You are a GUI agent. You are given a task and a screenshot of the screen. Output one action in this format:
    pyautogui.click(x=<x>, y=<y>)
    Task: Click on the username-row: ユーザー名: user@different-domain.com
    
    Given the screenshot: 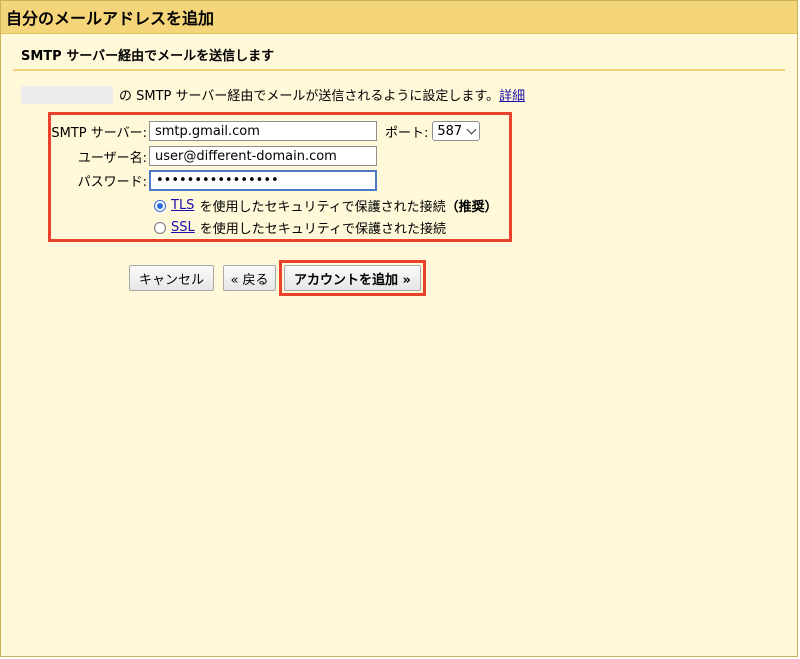 What is the action you would take?
    pyautogui.click(x=214, y=156)
    